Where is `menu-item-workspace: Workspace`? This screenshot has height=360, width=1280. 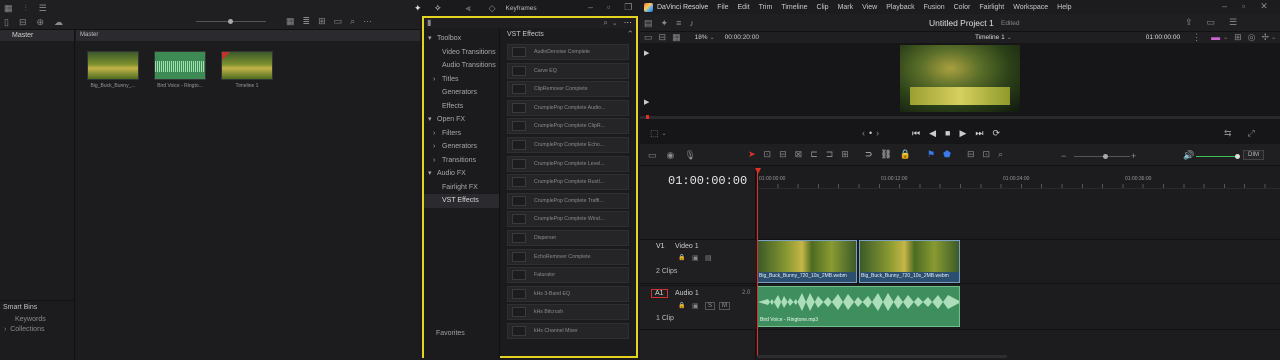 menu-item-workspace: Workspace is located at coordinates (1030, 7).